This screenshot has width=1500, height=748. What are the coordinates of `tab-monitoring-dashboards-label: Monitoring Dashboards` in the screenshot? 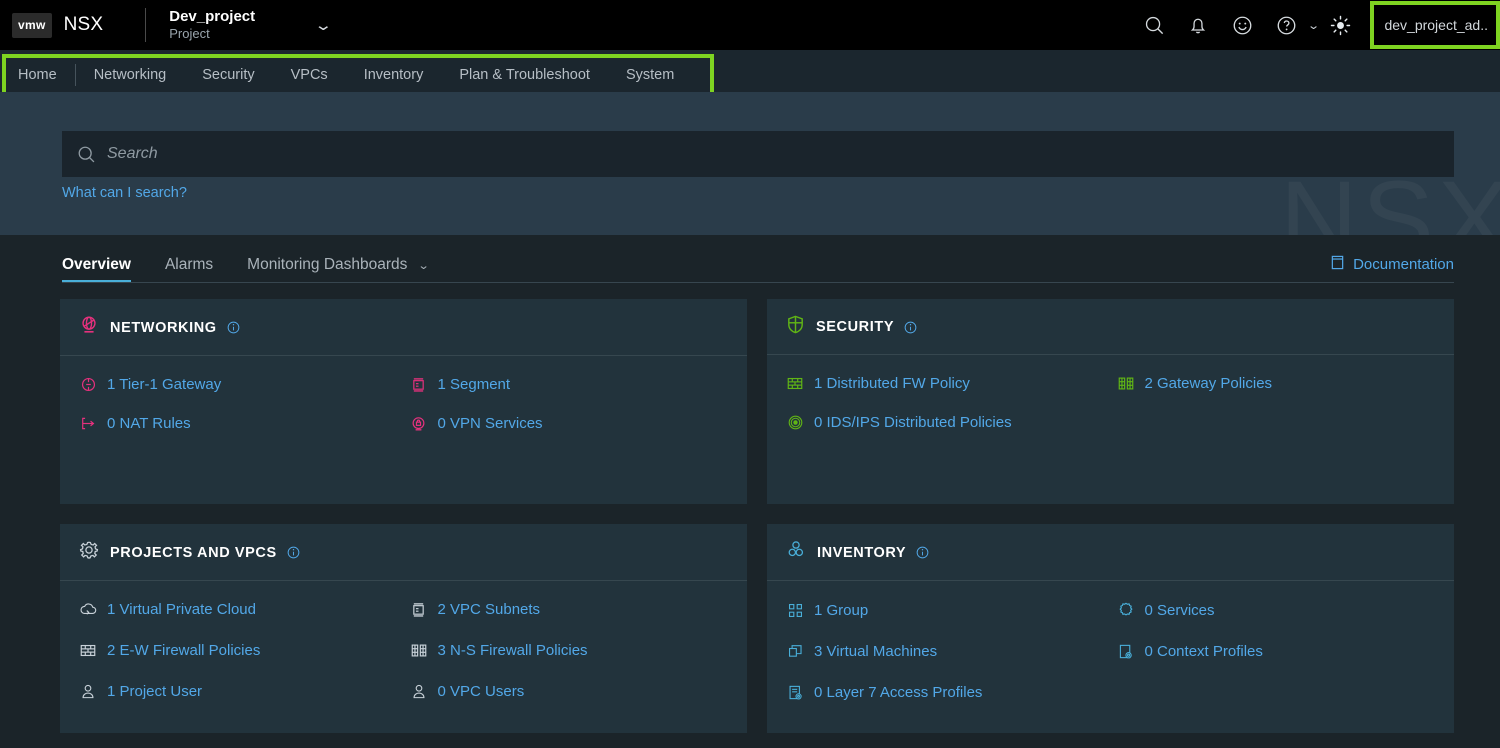 It's located at (327, 264).